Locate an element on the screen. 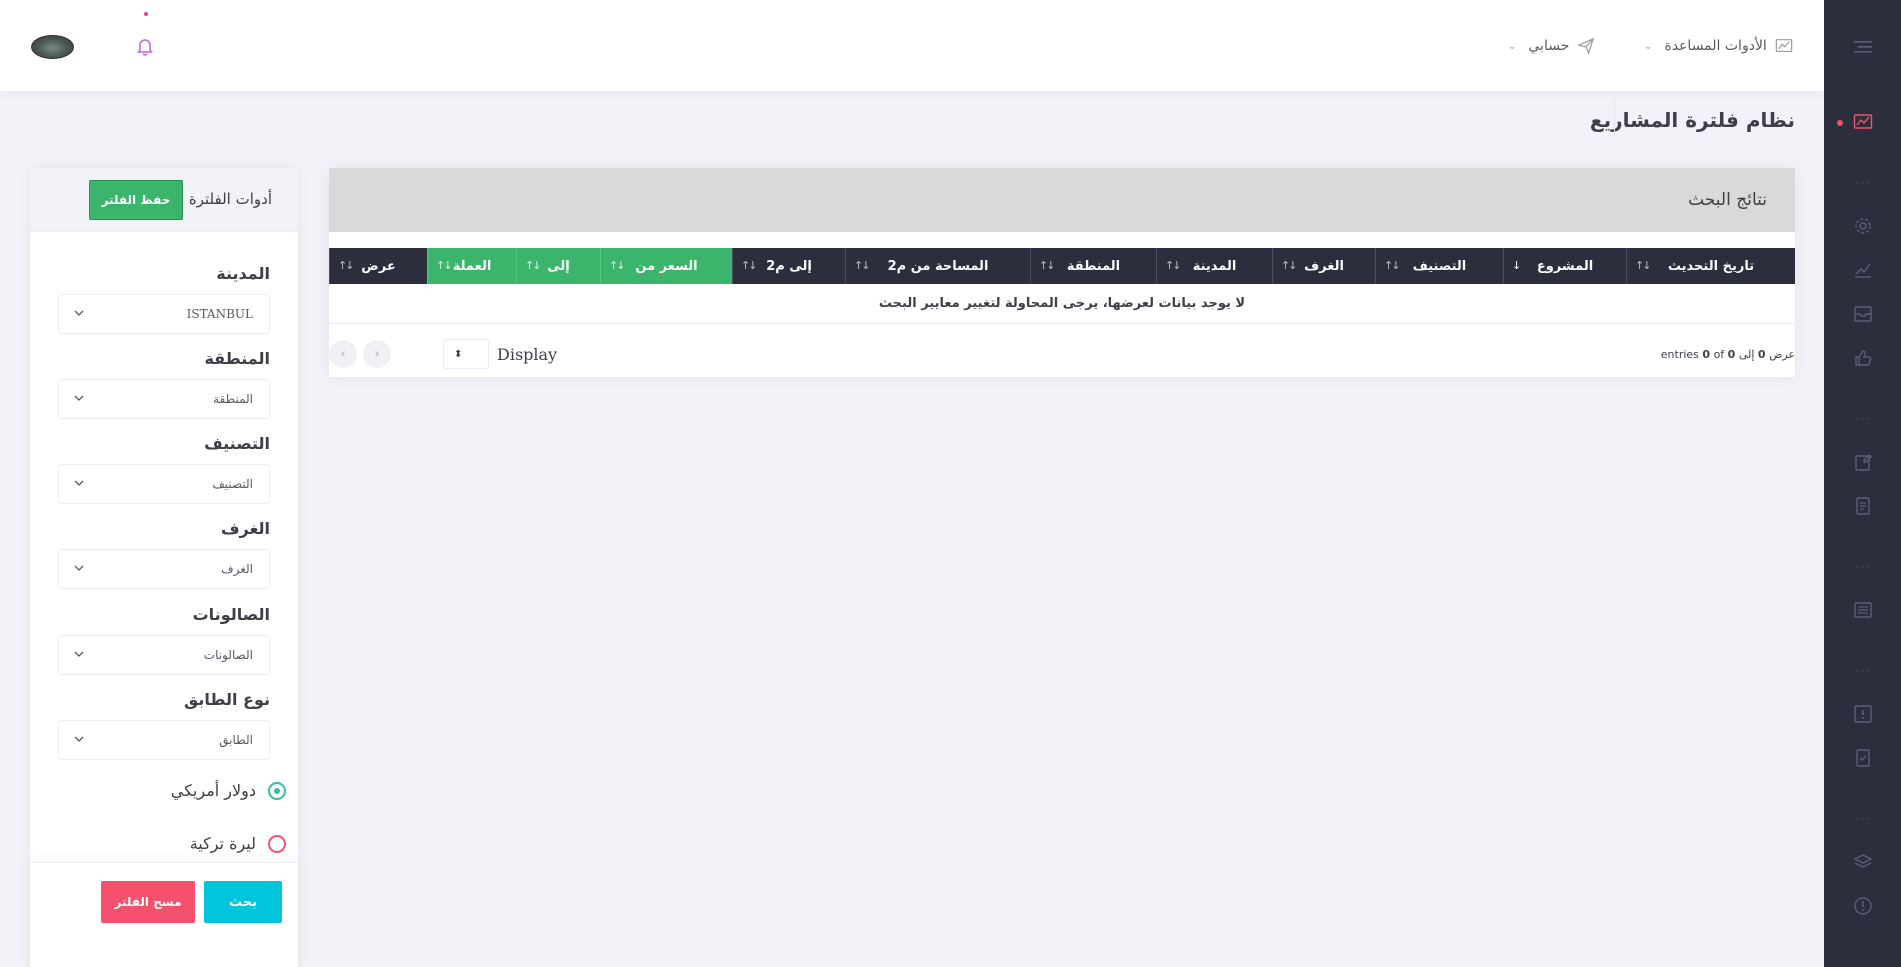 The width and height of the screenshot is (1901, 967). clipboard-icon is located at coordinates (1863, 462).